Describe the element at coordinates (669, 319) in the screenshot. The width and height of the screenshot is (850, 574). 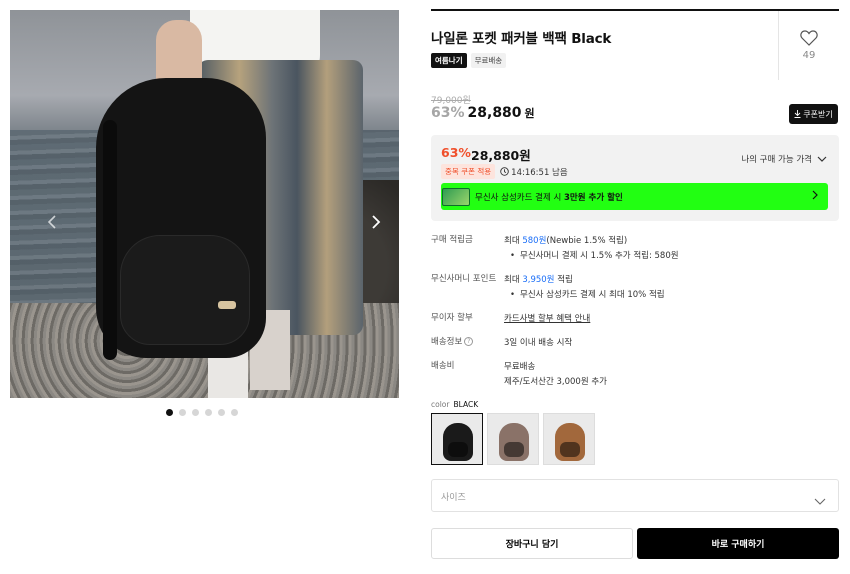
I see `info-value: 카드사별 할부 혜택 안내` at that location.